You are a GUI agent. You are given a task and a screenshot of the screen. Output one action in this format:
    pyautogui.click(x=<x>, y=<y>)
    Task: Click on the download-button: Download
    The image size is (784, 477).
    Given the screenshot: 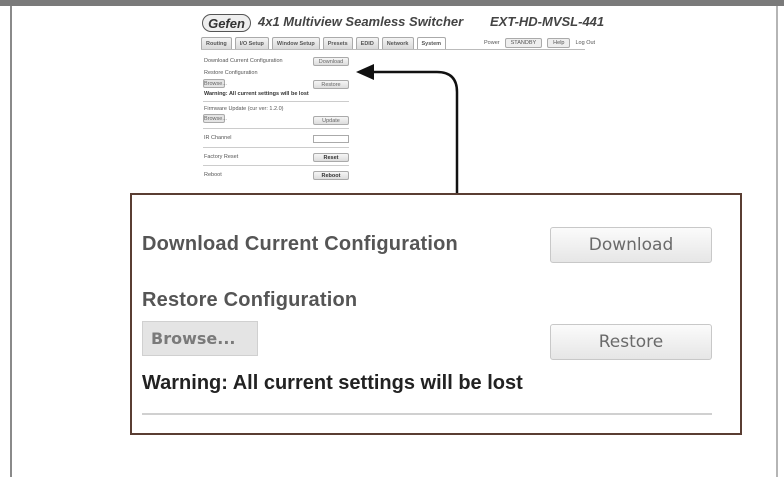 What is the action you would take?
    pyautogui.click(x=631, y=245)
    